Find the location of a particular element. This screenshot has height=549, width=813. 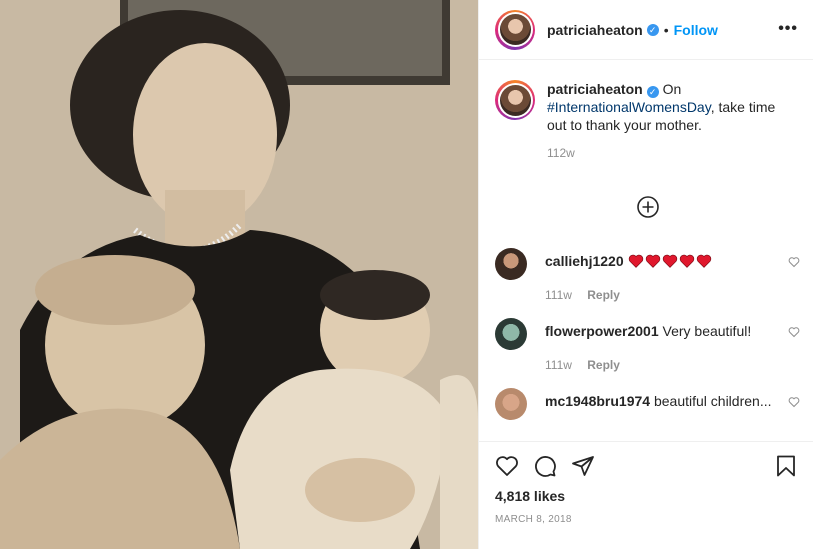

caption-age: 112w is located at coordinates (561, 153).